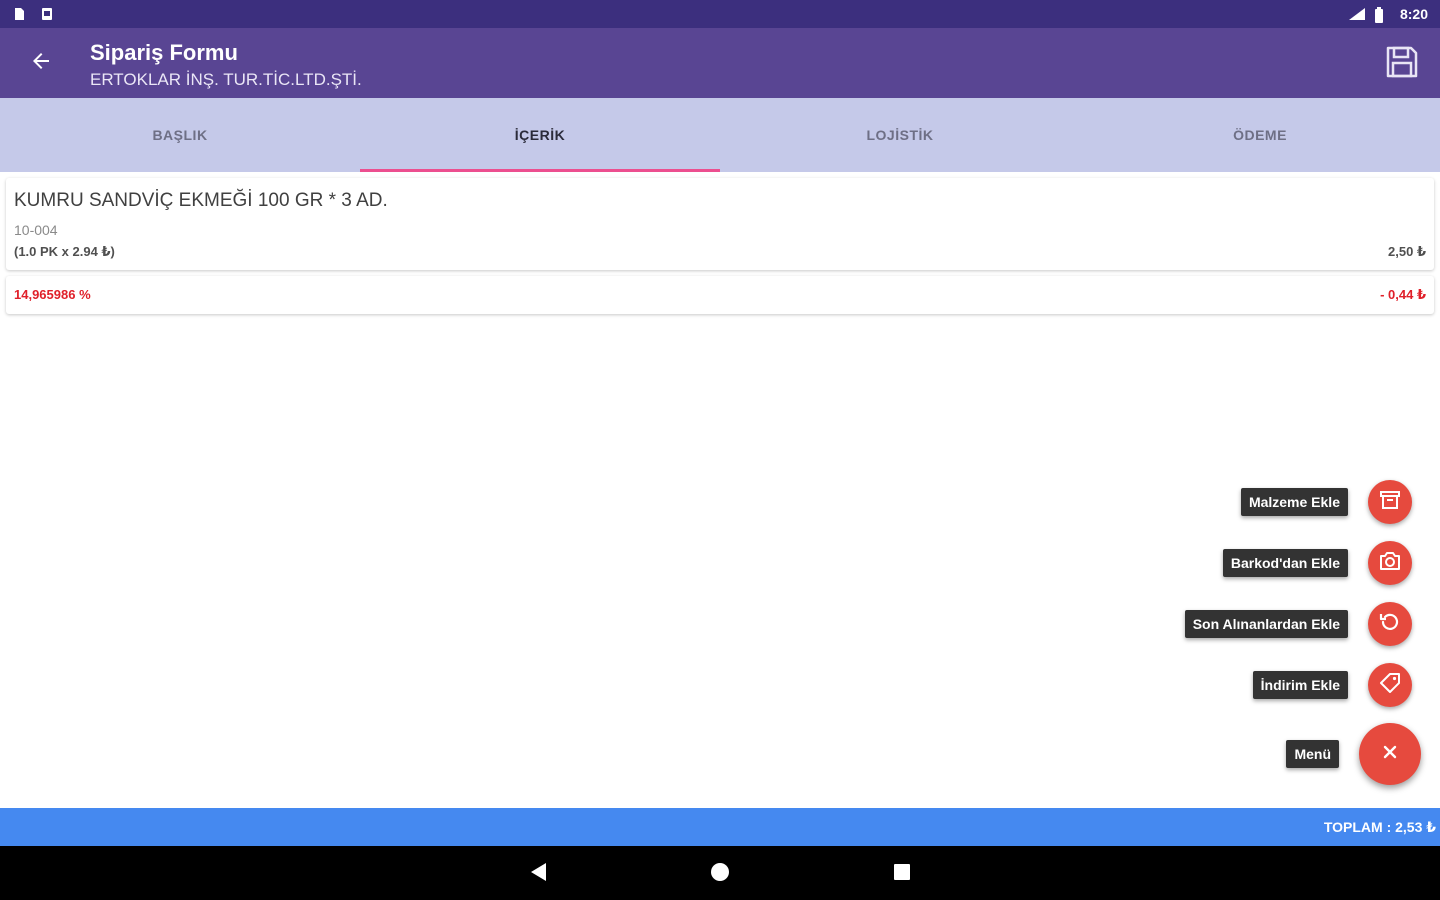  Describe the element at coordinates (1285, 563) in the screenshot. I see `fab-label-barkod-ekle: Barkod'dan Ekle` at that location.